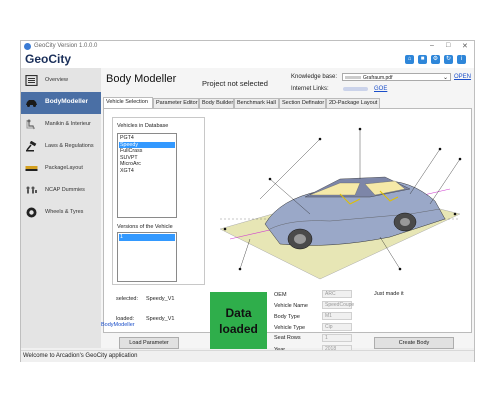 Image resolution: width=495 pixels, height=400 pixels. Describe the element at coordinates (147, 237) in the screenshot. I see `list-item: 1` at that location.